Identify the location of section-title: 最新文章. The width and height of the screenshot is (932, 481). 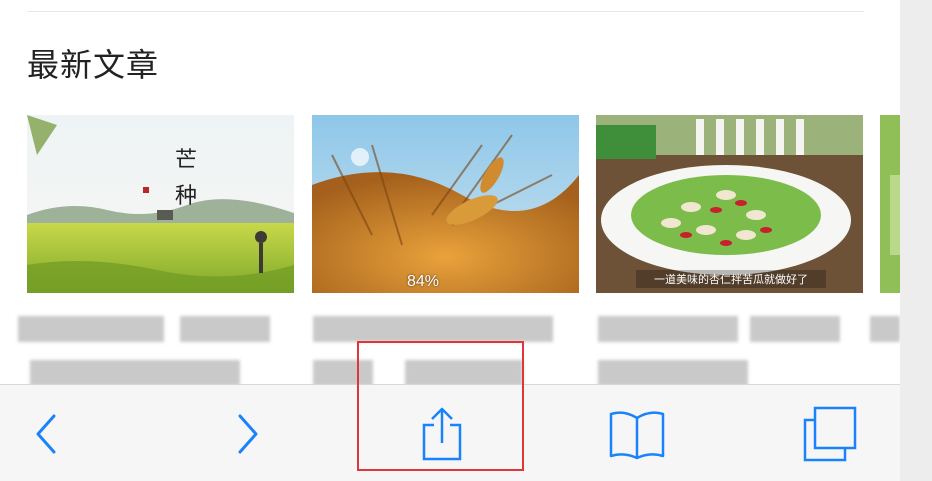
(93, 65).